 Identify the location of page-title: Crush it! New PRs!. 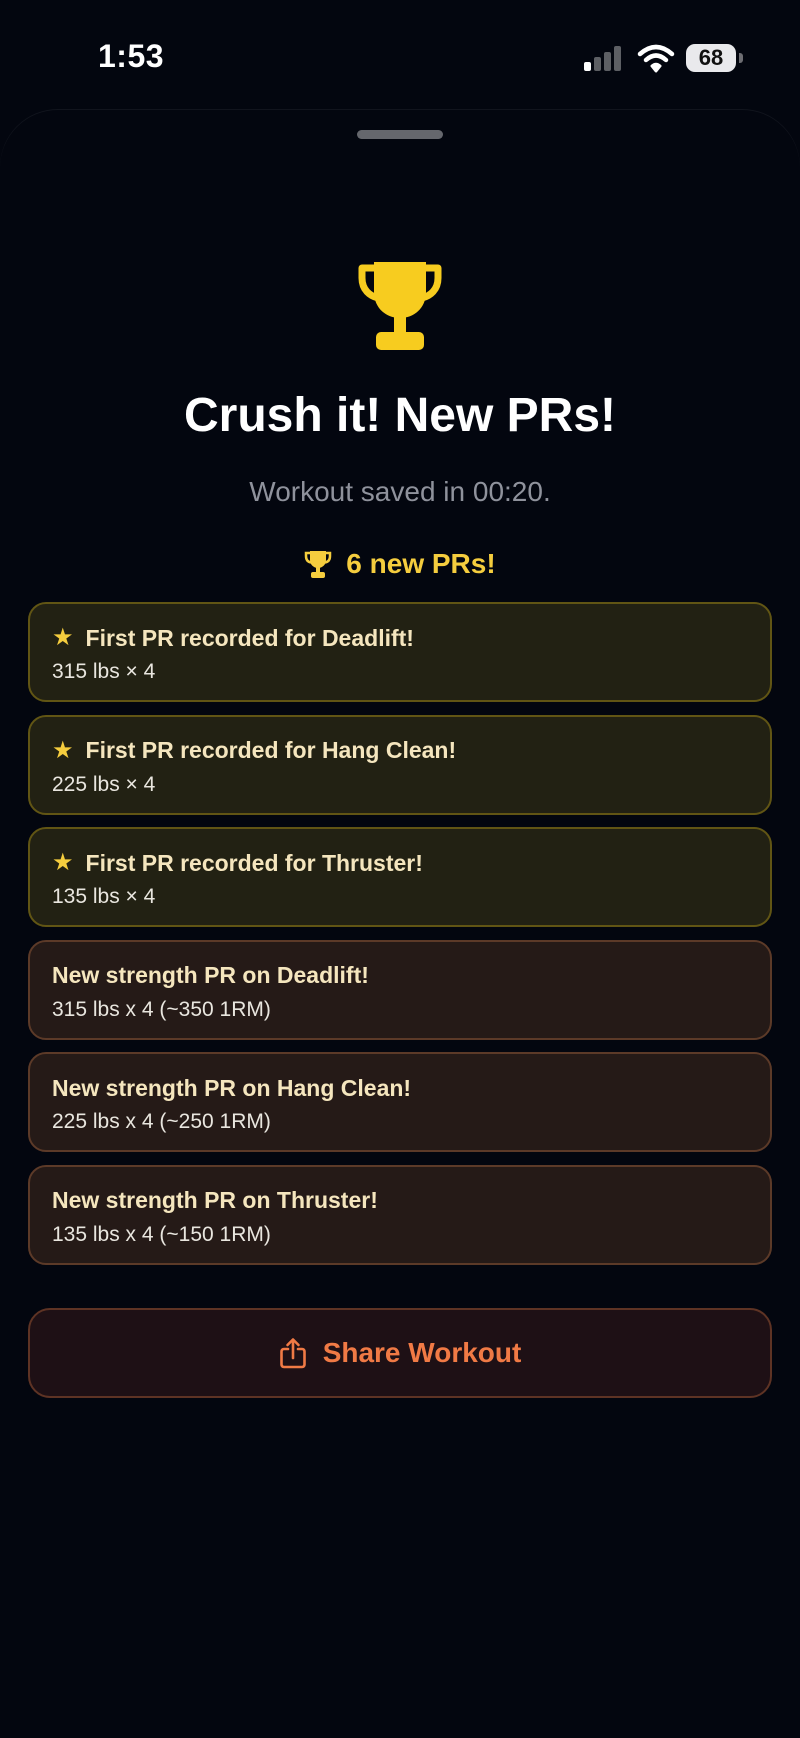
(400, 415).